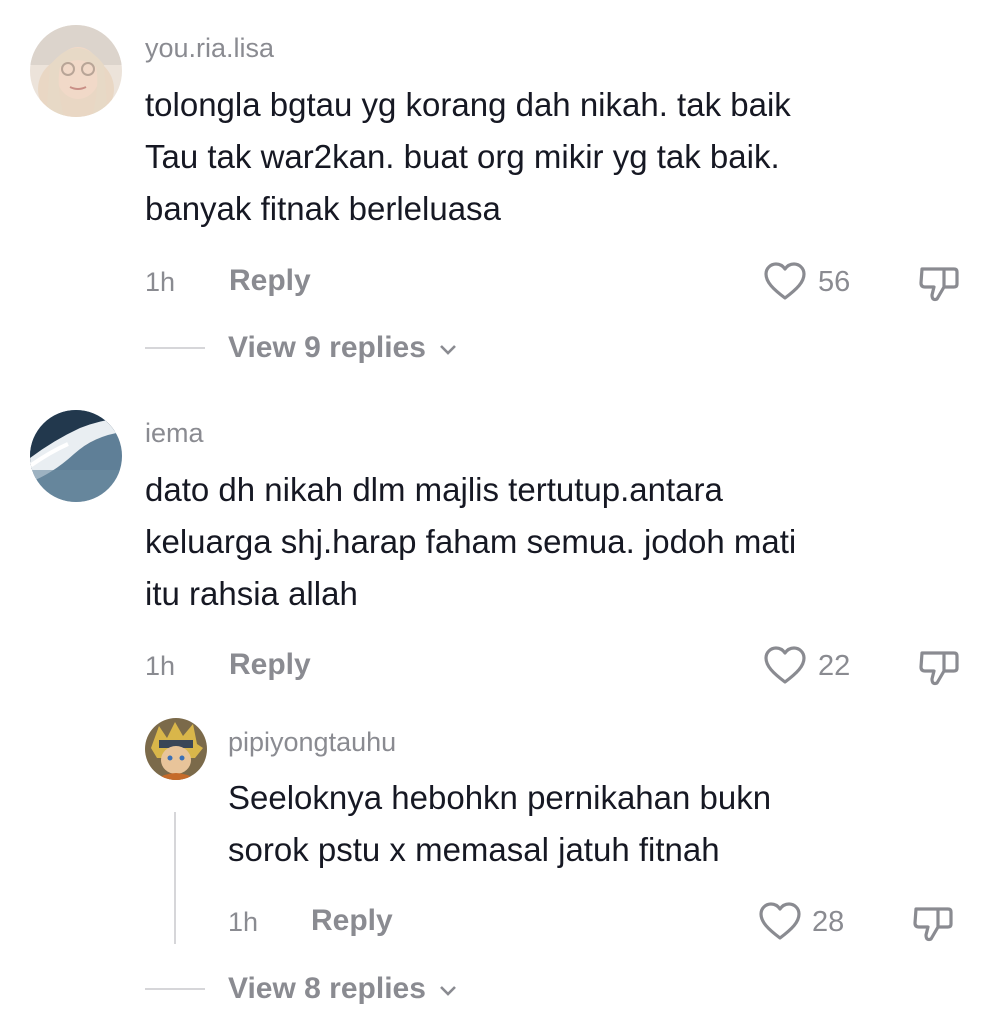 This screenshot has width=1000, height=1027. What do you see at coordinates (834, 666) in the screenshot?
I see `like-count: 22` at bounding box center [834, 666].